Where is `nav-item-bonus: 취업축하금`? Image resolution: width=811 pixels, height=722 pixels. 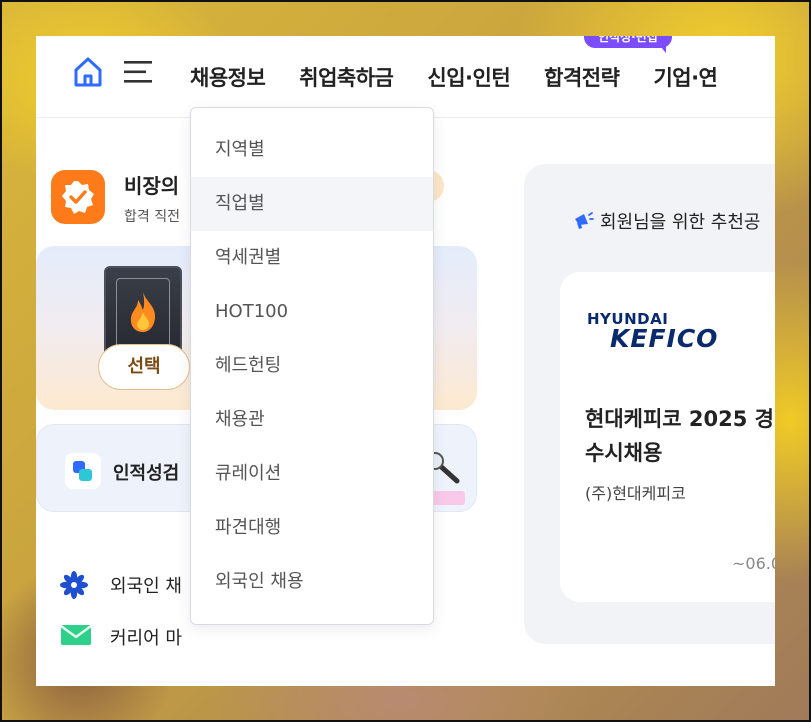 nav-item-bonus: 취업축하금 is located at coordinates (346, 77).